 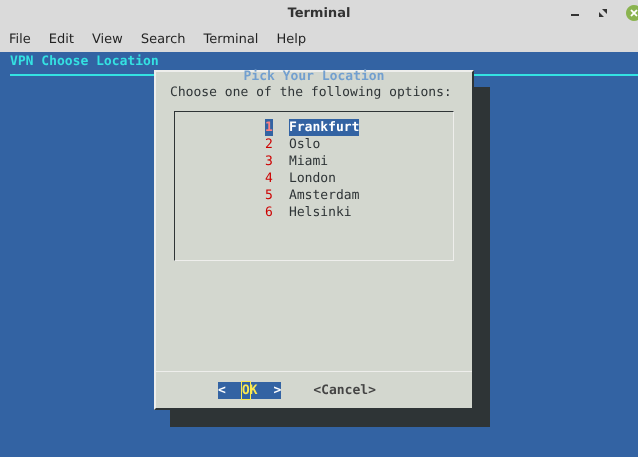 What do you see at coordinates (269, 144) in the screenshot?
I see `option-number: 2` at bounding box center [269, 144].